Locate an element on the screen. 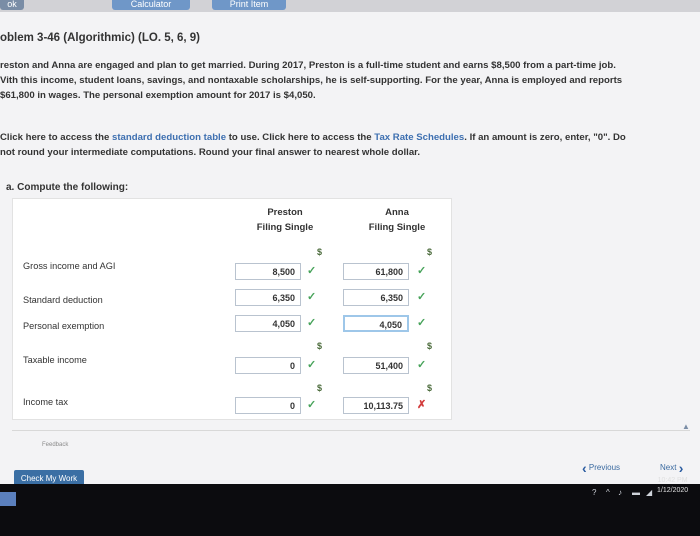 The width and height of the screenshot is (700, 536). preston-taxable-income-input: 0 is located at coordinates (268, 365).